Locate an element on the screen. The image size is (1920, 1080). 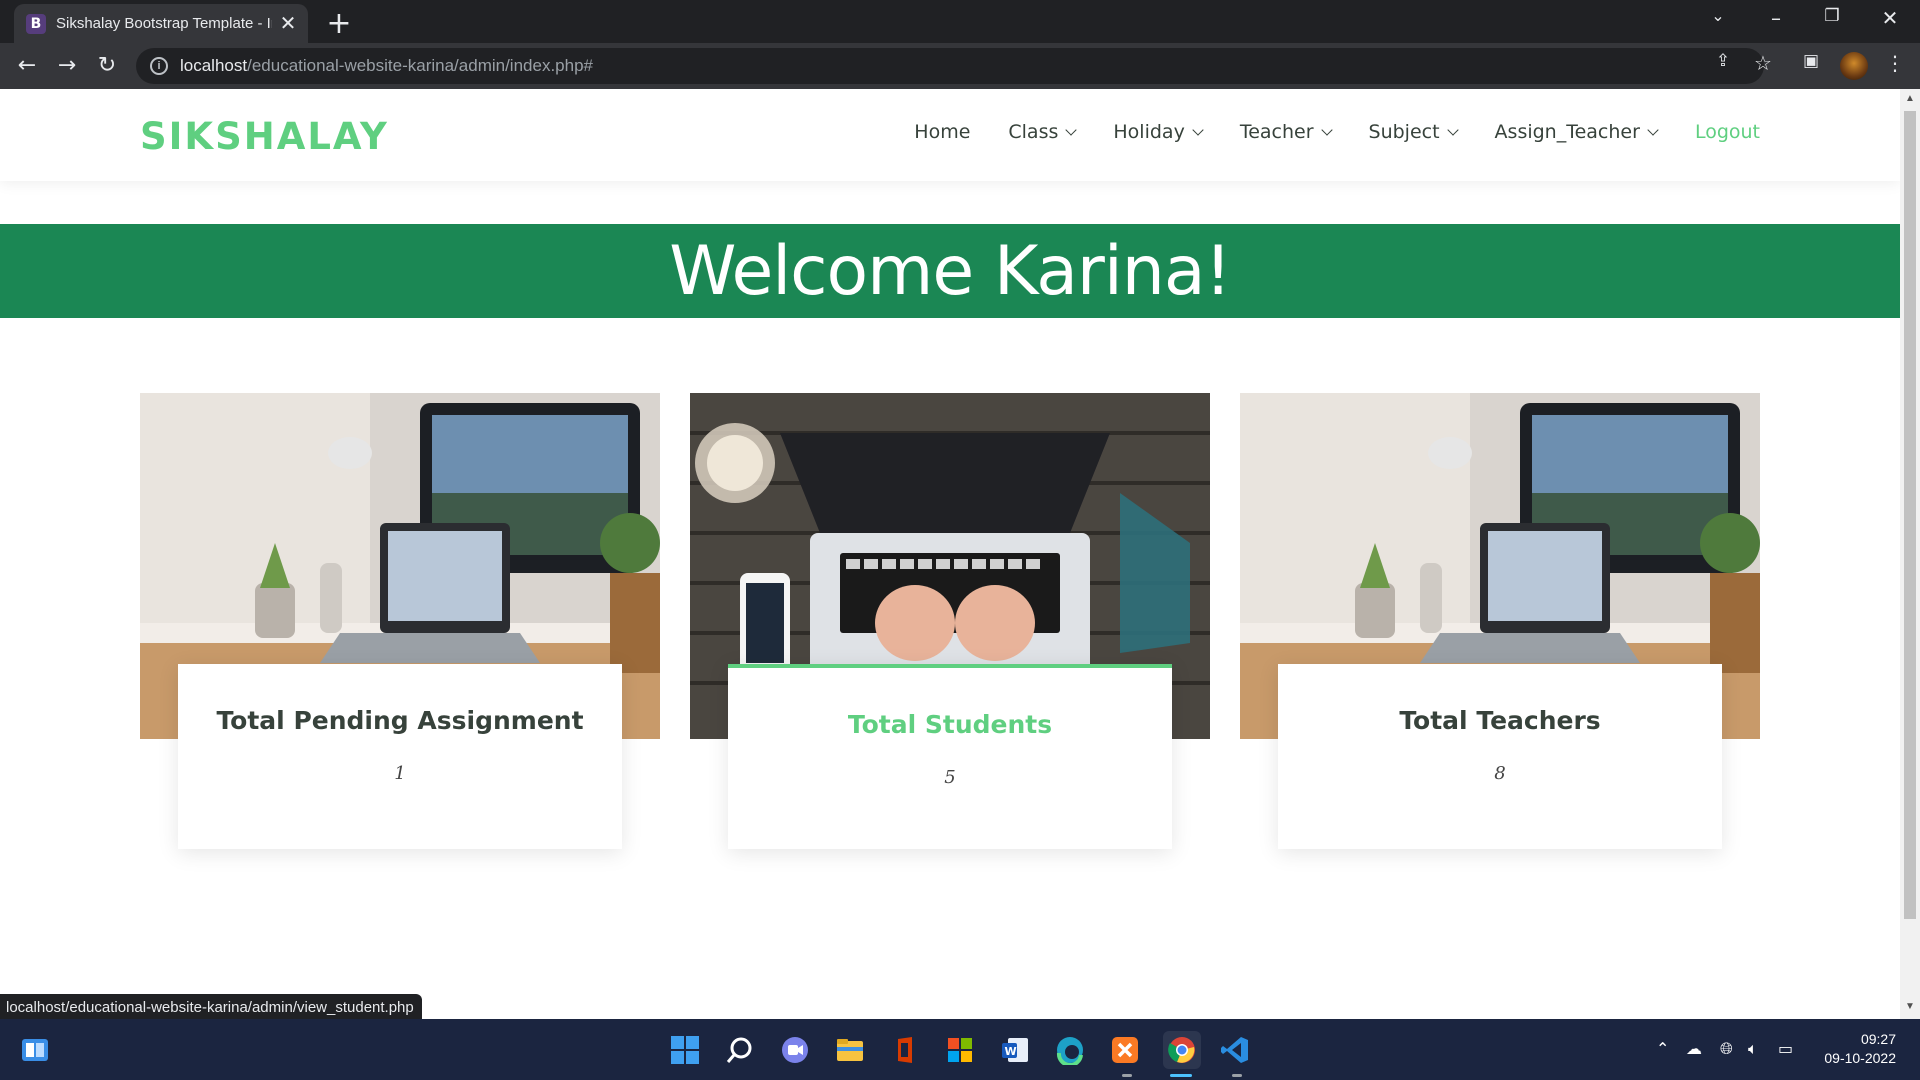
start-windows-icon is located at coordinates (685, 1050).